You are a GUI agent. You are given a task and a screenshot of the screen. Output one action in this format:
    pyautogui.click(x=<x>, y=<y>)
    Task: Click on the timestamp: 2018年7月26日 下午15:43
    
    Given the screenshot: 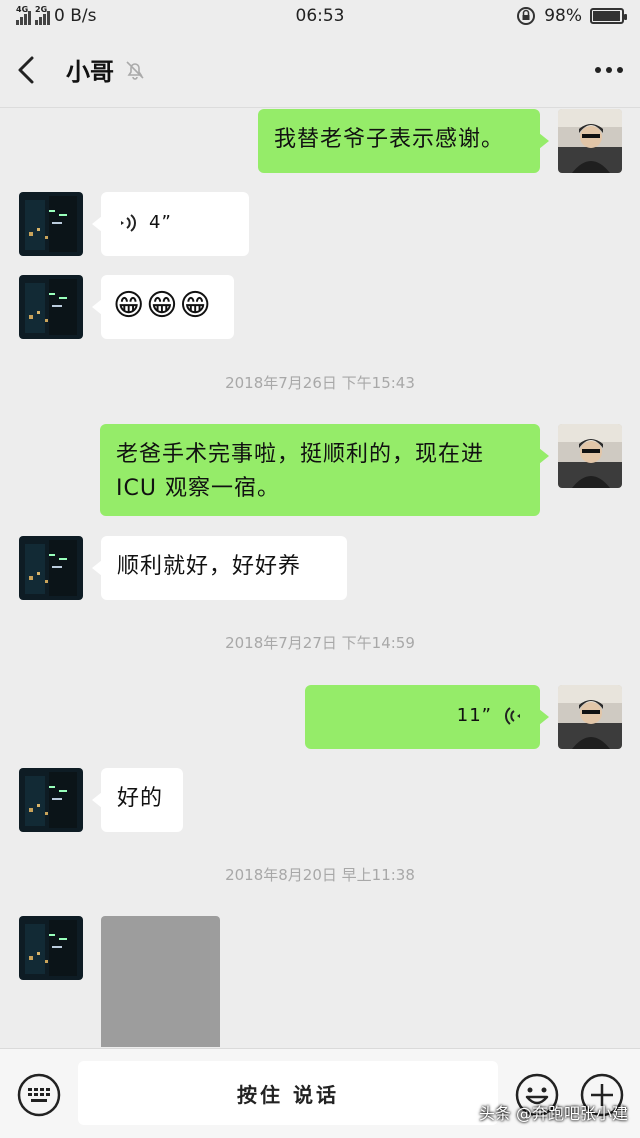 What is the action you would take?
    pyautogui.click(x=320, y=383)
    